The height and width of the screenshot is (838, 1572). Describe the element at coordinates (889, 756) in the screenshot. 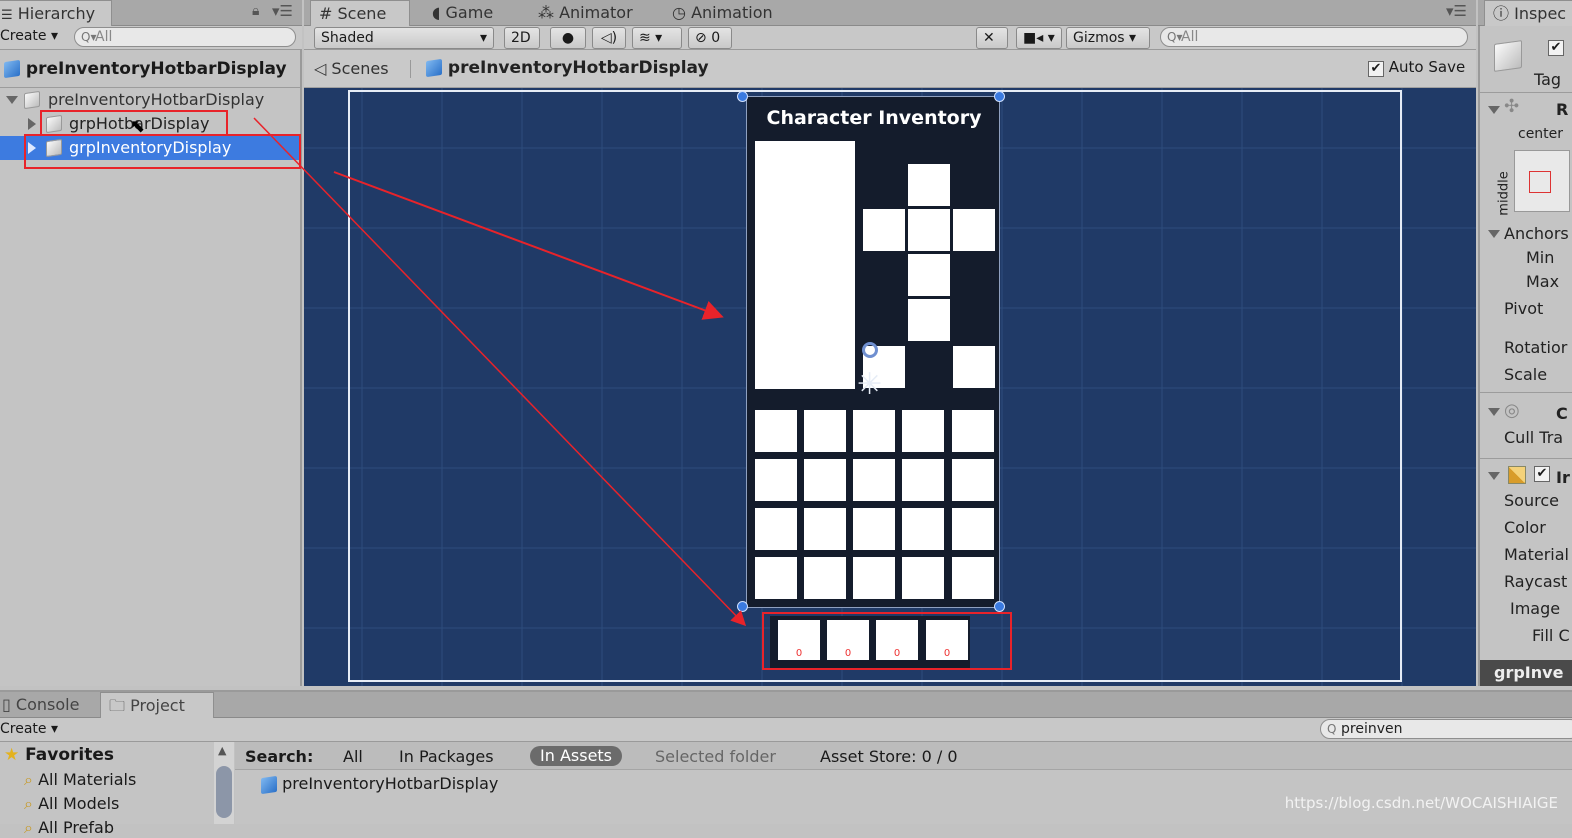

I see `asset-store-count: Asset Store: 0 / 0` at that location.